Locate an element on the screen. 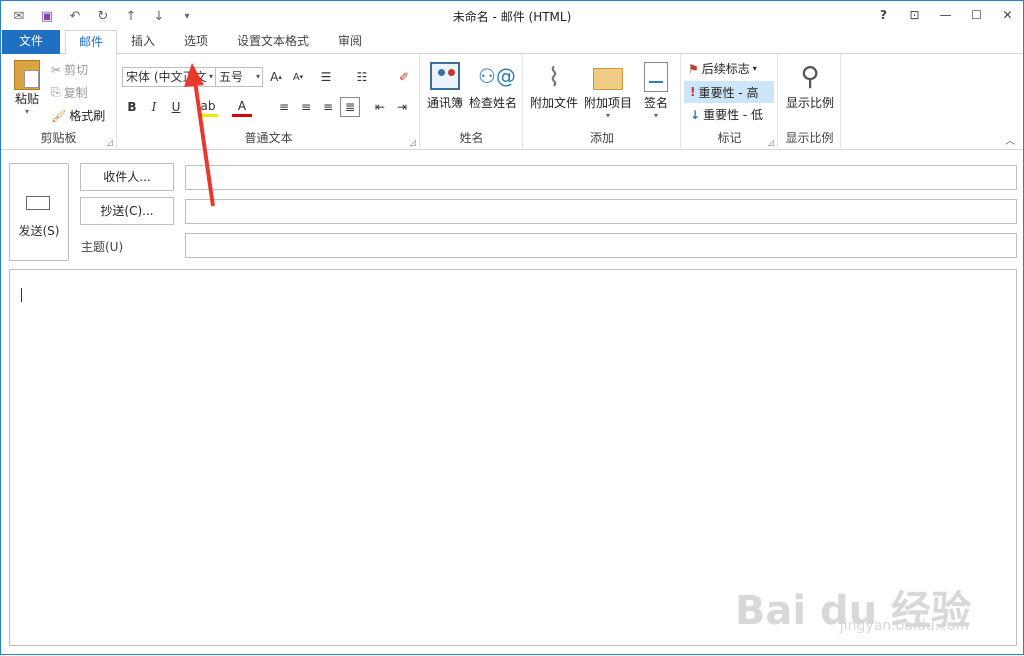 This screenshot has width=1024, height=656. tab-review: 审阅 is located at coordinates (350, 42).